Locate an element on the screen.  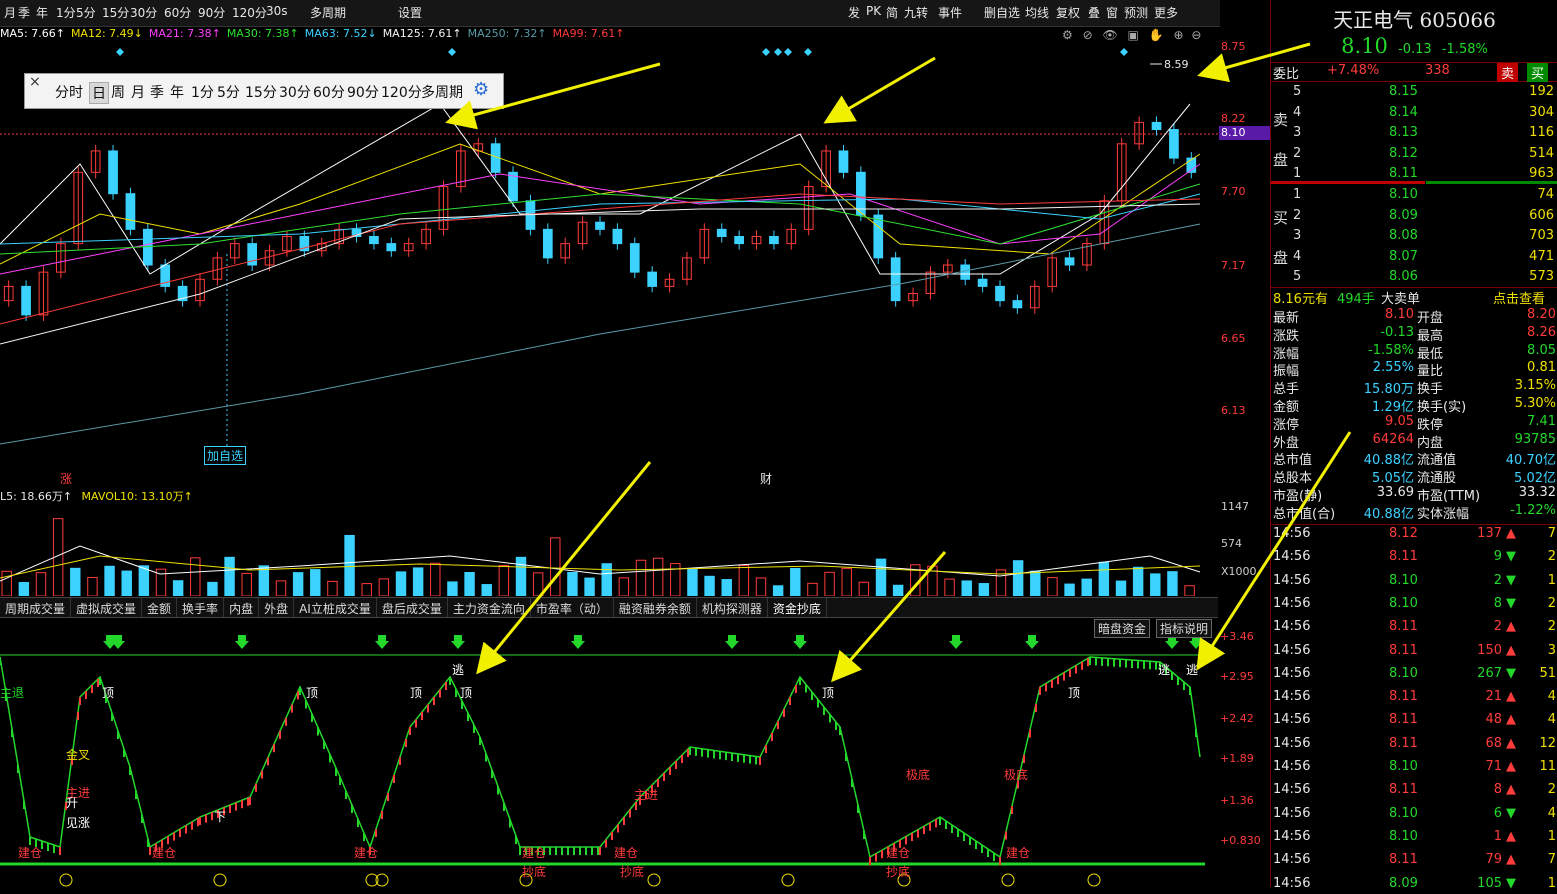
volume-header: L5: 18.66万↑ MAVOL10: 13.10万↑ is located at coordinates (96, 496).